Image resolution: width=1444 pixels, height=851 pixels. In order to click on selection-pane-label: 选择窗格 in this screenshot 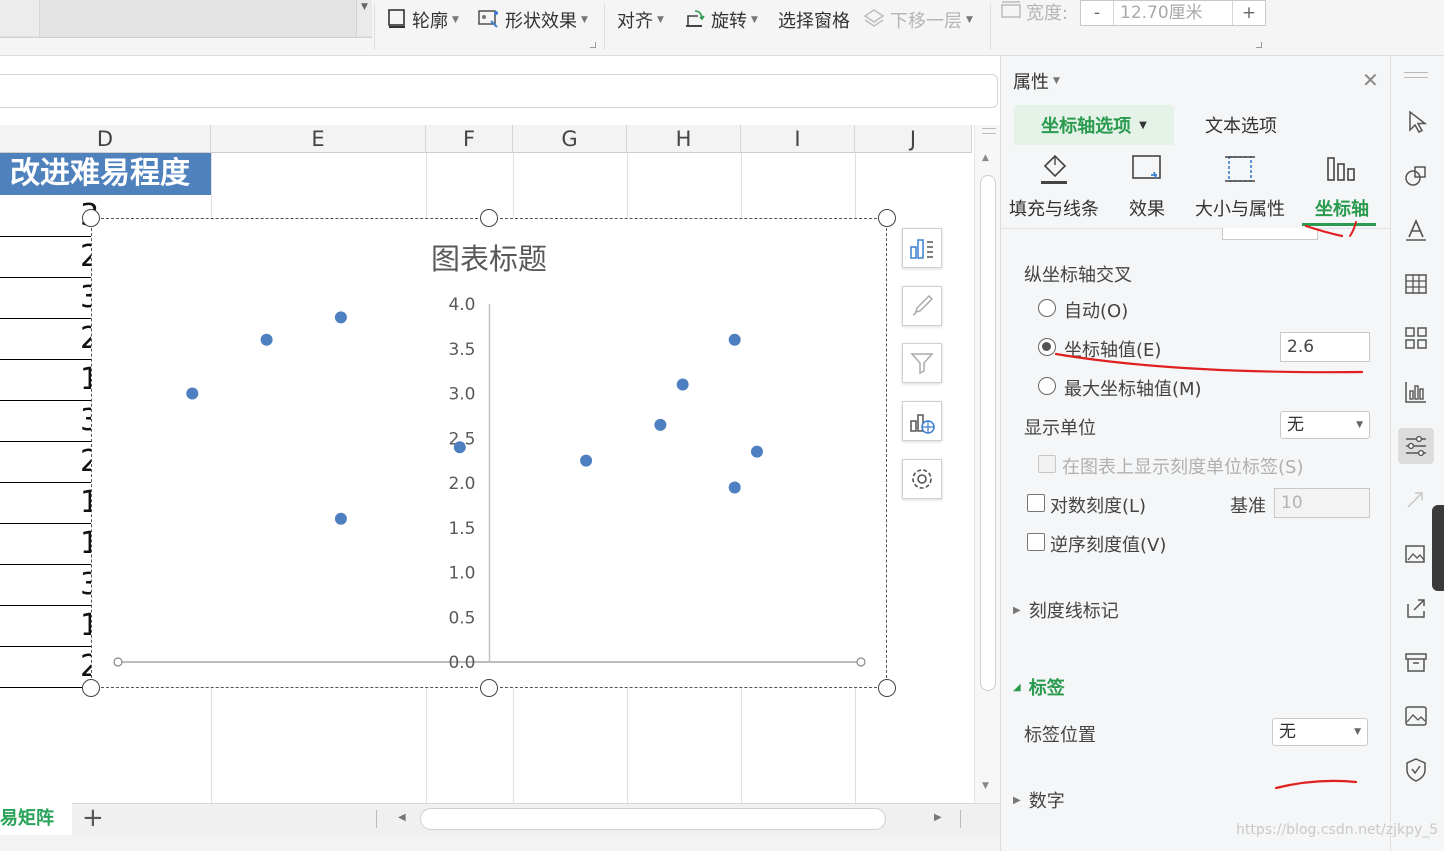, I will do `click(814, 21)`.